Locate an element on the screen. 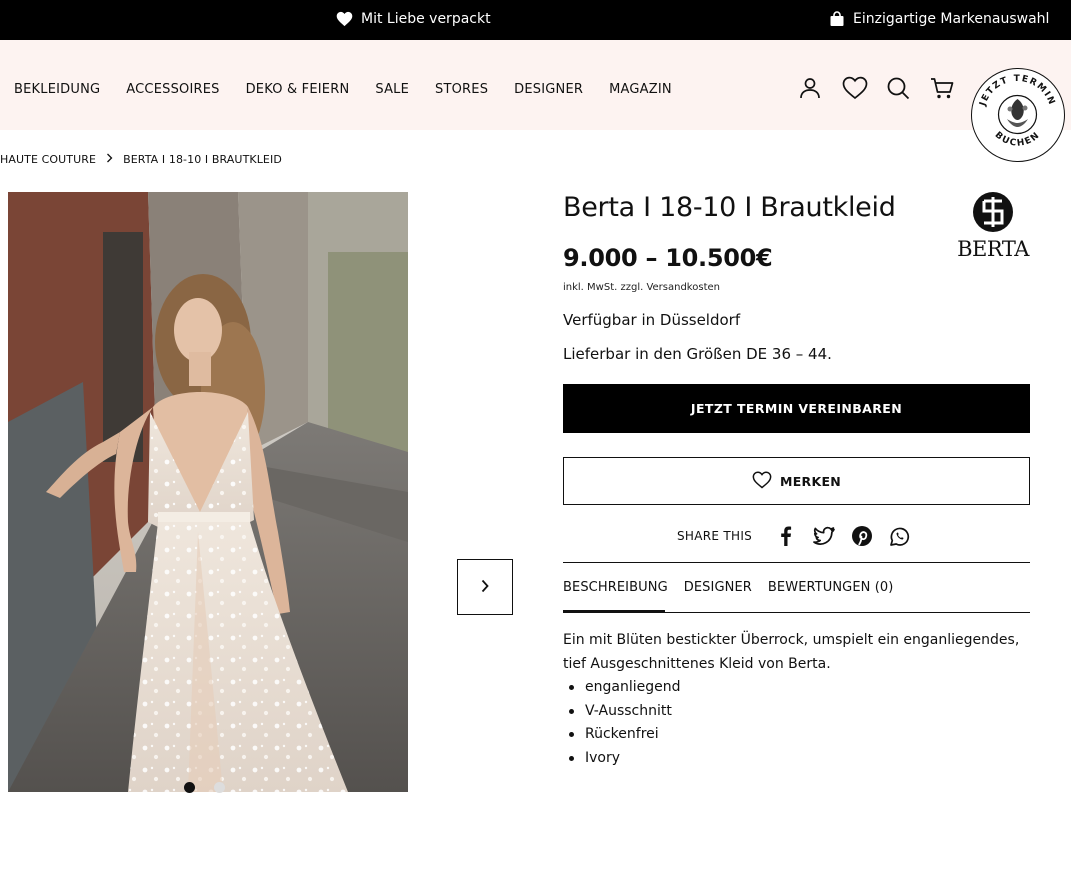 The height and width of the screenshot is (871, 1071). tax-note: inkl. MwSt. zzgl. Versandkosten is located at coordinates (641, 287).